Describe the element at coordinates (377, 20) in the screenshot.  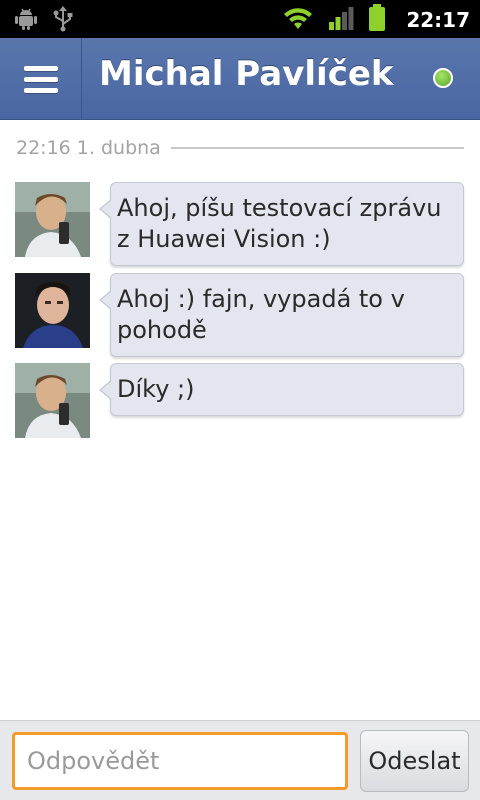
I see `battery-icon` at that location.